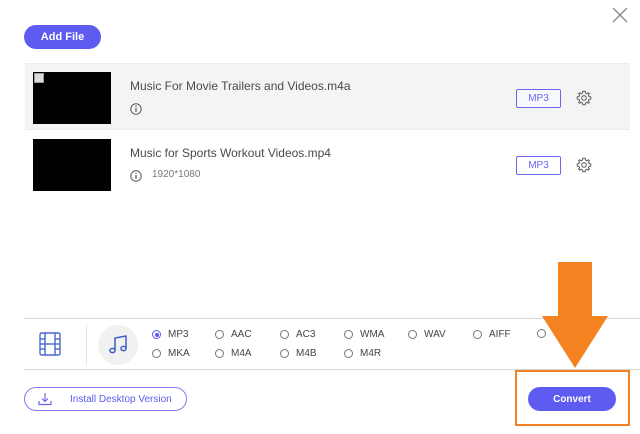 The height and width of the screenshot is (434, 640). Describe the element at coordinates (241, 353) in the screenshot. I see `format-label: M4A` at that location.